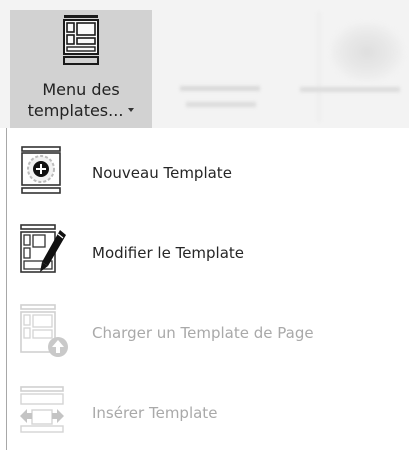 The height and width of the screenshot is (450, 409). What do you see at coordinates (203, 333) in the screenshot?
I see `menu-item-label: Charger un Template de Page` at bounding box center [203, 333].